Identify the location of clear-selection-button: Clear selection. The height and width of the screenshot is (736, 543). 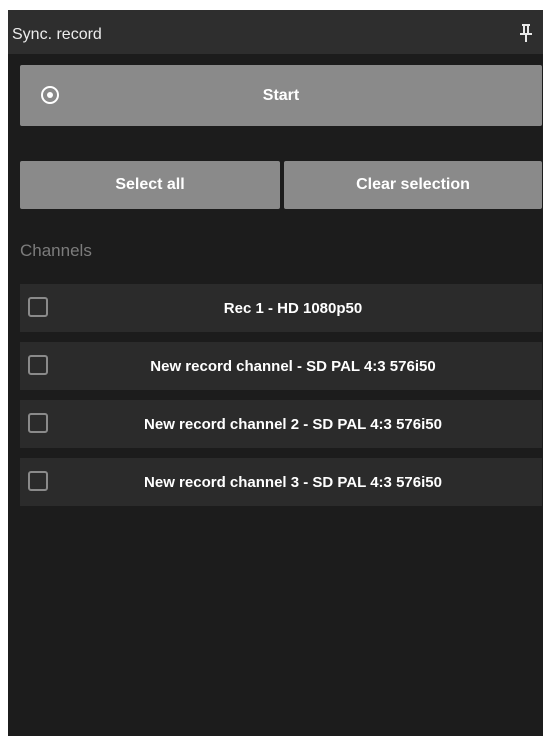
(413, 185).